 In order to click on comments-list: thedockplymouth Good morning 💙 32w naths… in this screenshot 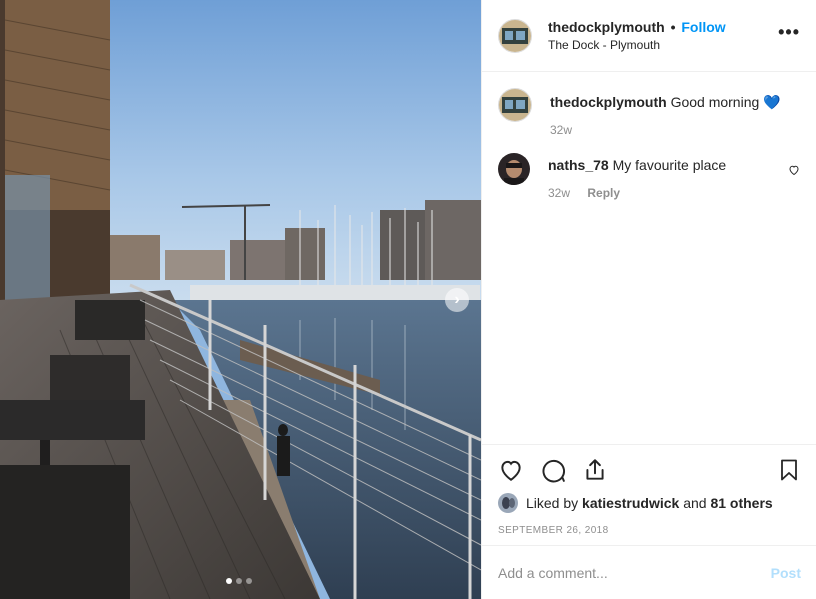, I will do `click(649, 136)`.